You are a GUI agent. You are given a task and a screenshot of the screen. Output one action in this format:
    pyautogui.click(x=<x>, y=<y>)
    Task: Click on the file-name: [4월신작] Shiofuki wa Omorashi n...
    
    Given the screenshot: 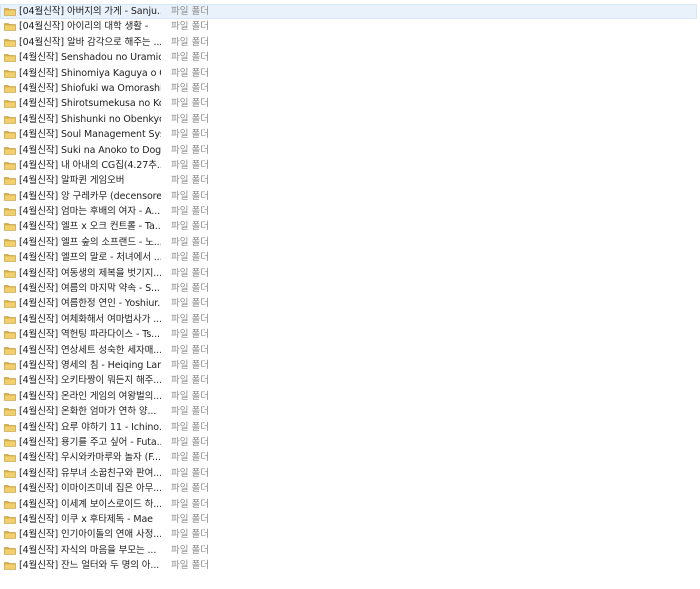 What is the action you would take?
    pyautogui.click(x=90, y=88)
    